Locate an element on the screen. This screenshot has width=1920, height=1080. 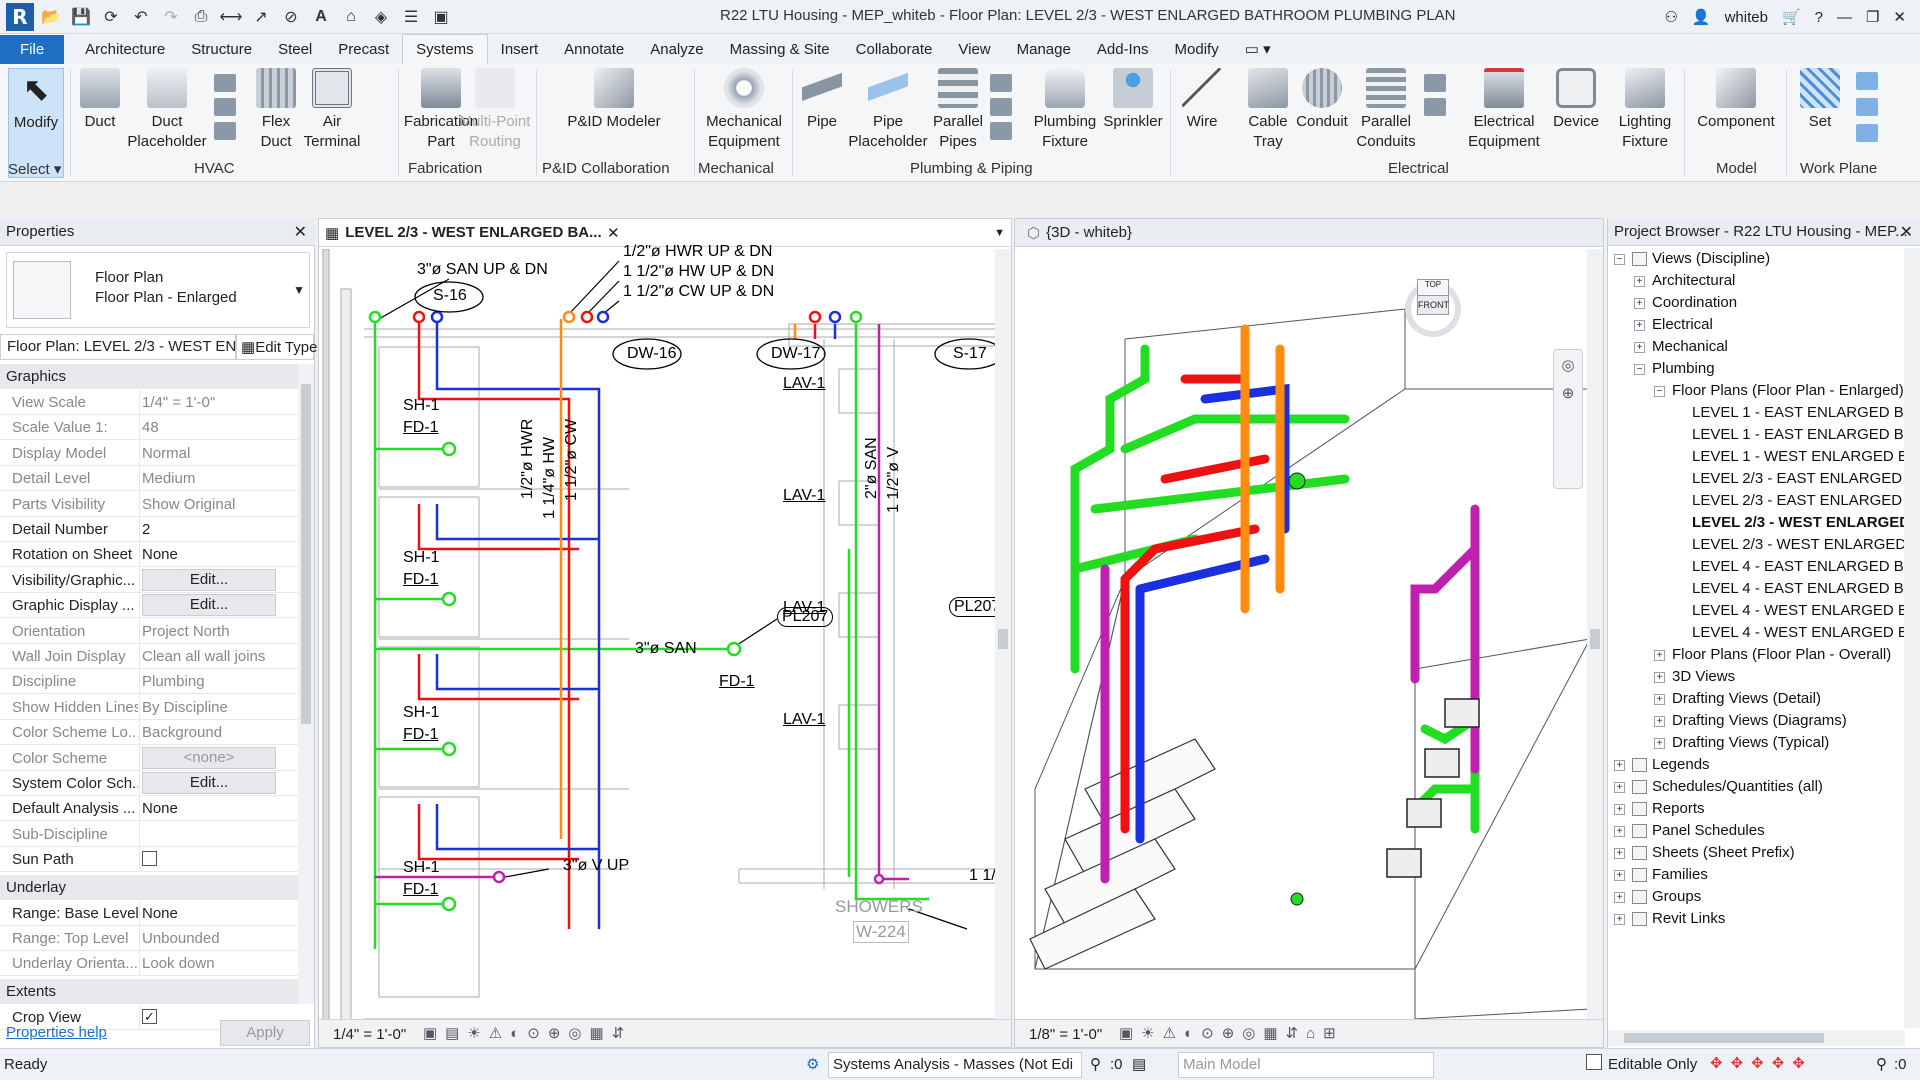
browser-view-item: LEVEL 4 - EAST ENLARGED BATH is located at coordinates (1806, 566).